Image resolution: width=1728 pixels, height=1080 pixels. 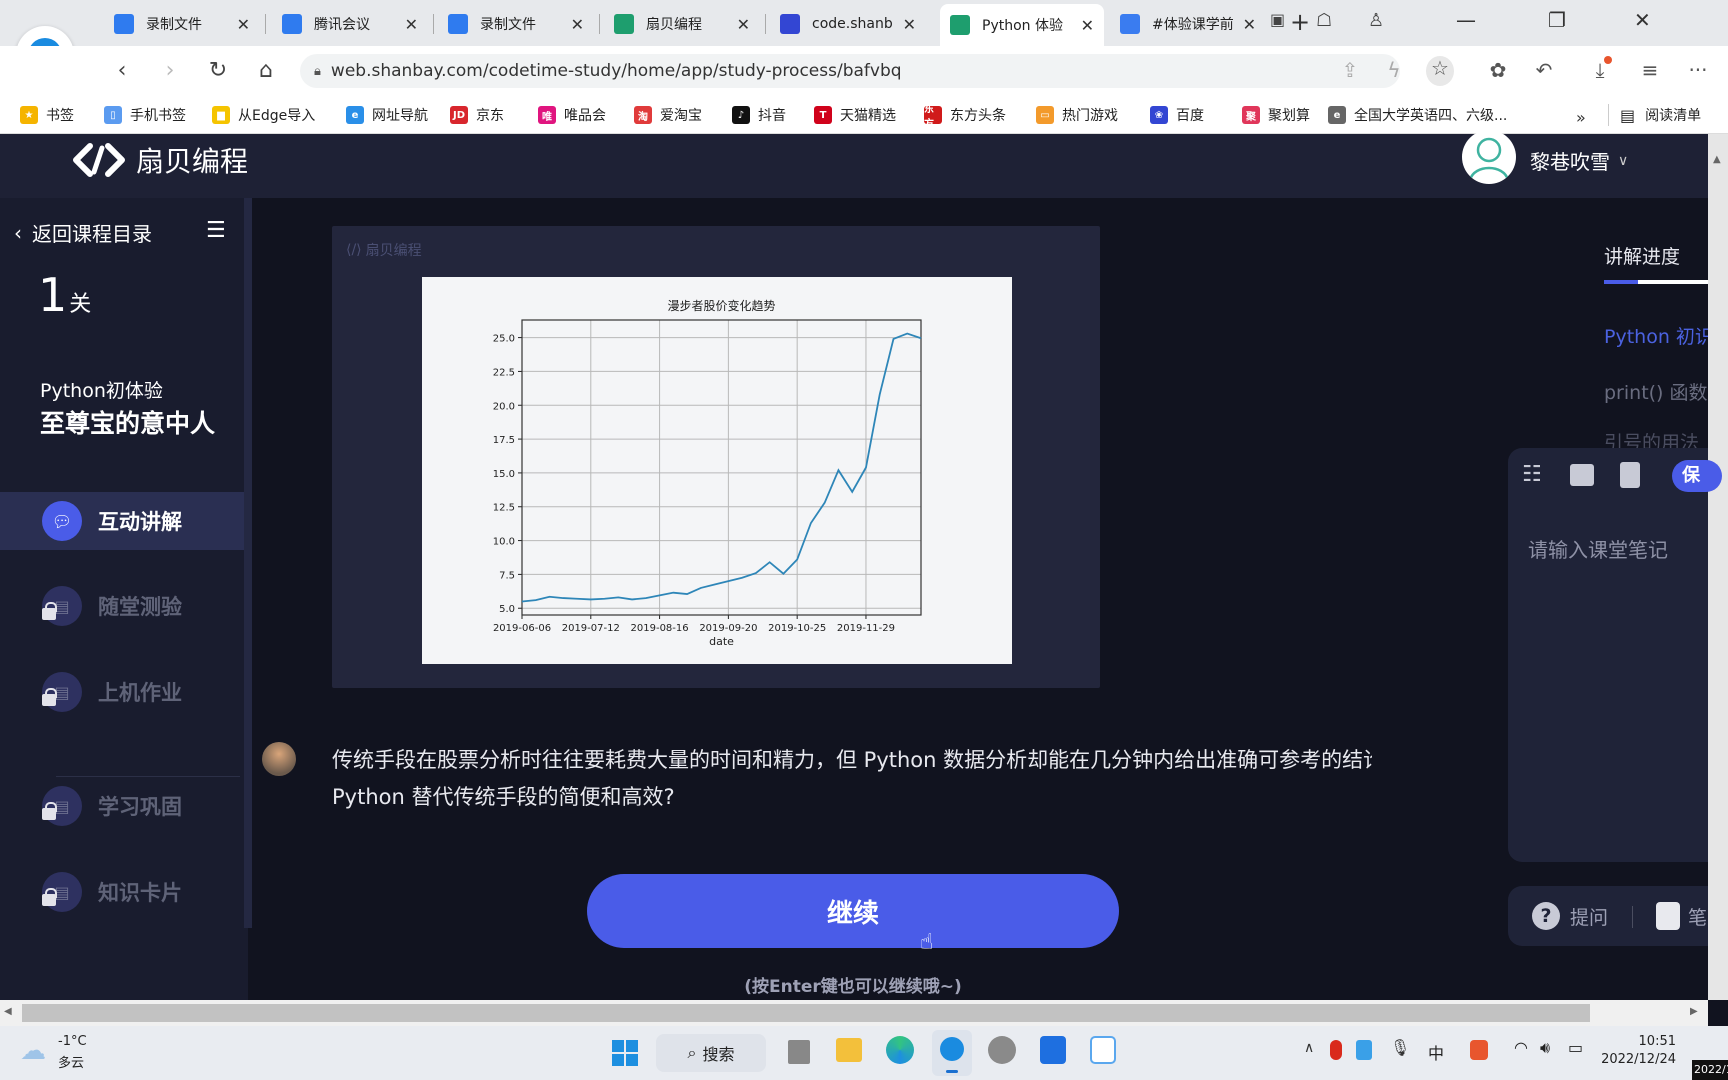 I want to click on incognito-icon: ☖, so click(x=1324, y=20).